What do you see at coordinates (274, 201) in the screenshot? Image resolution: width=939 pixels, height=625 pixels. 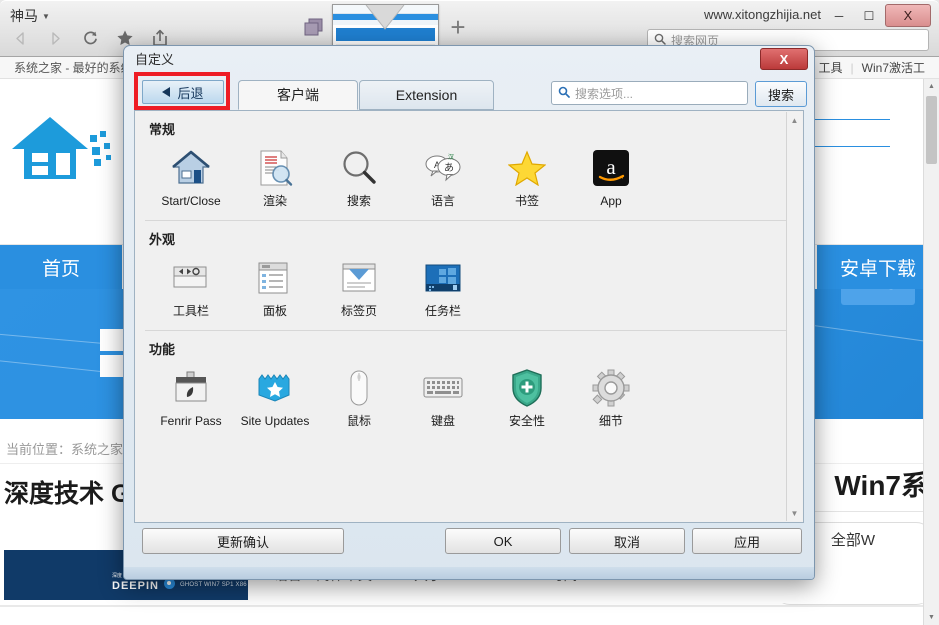 I see `option-label: 渲染` at bounding box center [274, 201].